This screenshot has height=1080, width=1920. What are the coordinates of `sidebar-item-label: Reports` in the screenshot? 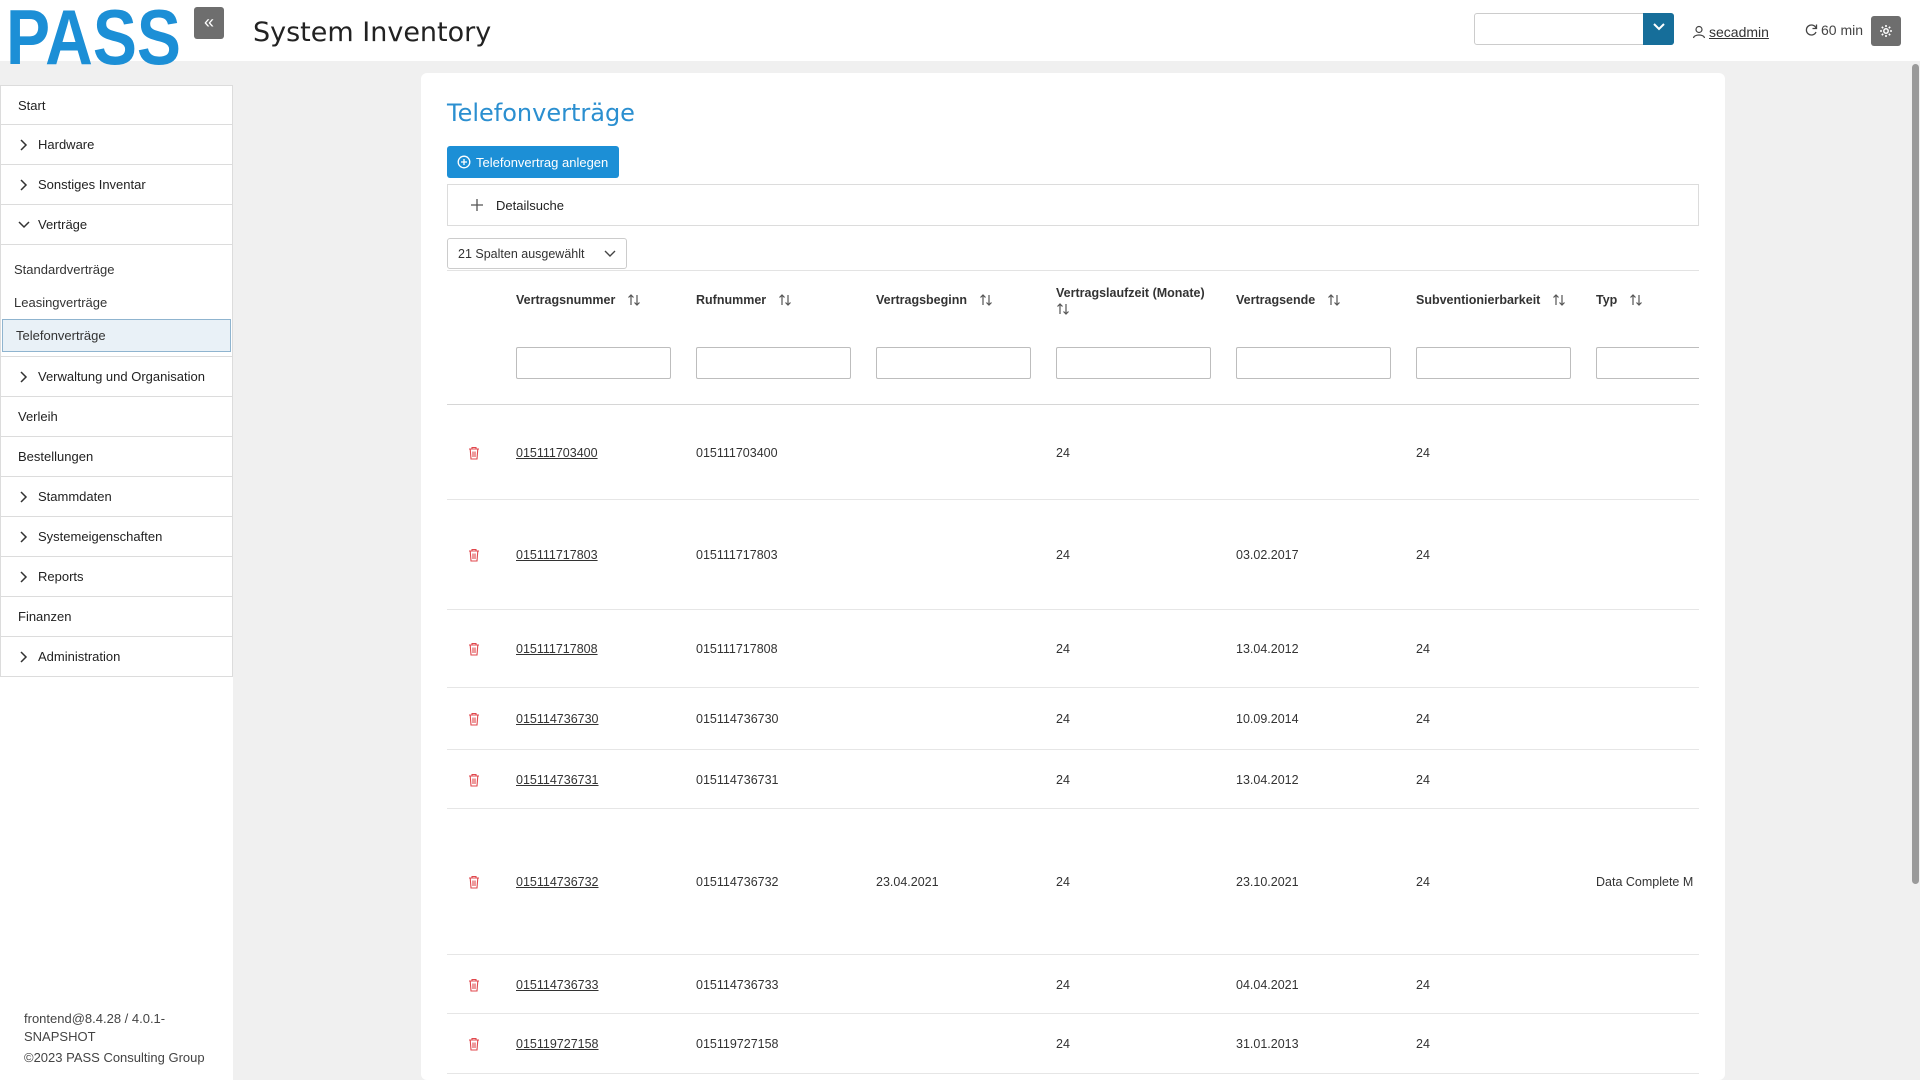 It's located at (61, 576).